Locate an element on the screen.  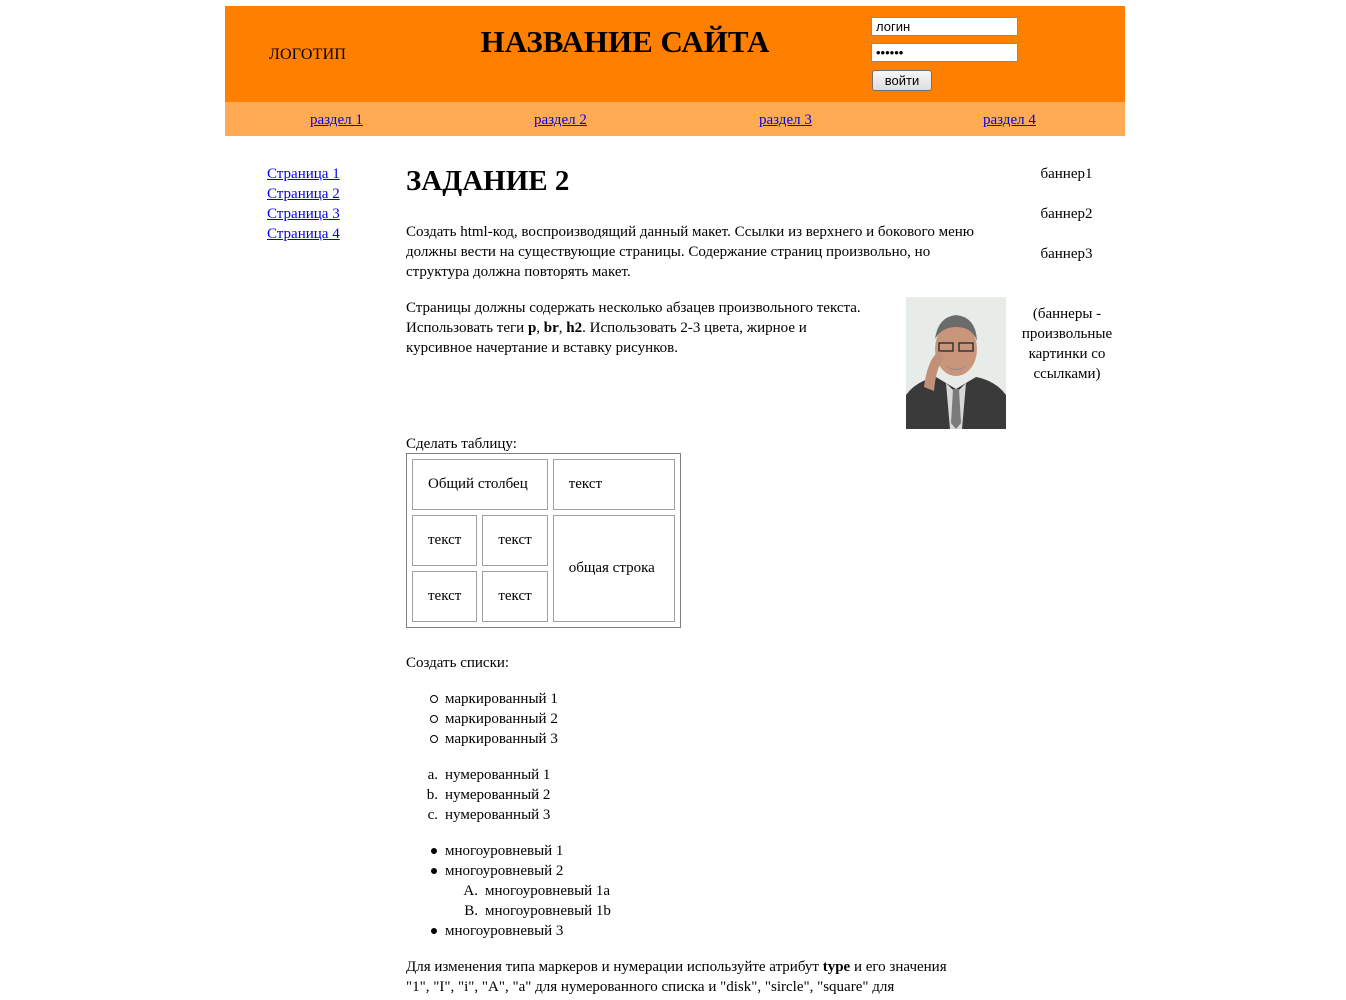
portrait-image is located at coordinates (956, 363).